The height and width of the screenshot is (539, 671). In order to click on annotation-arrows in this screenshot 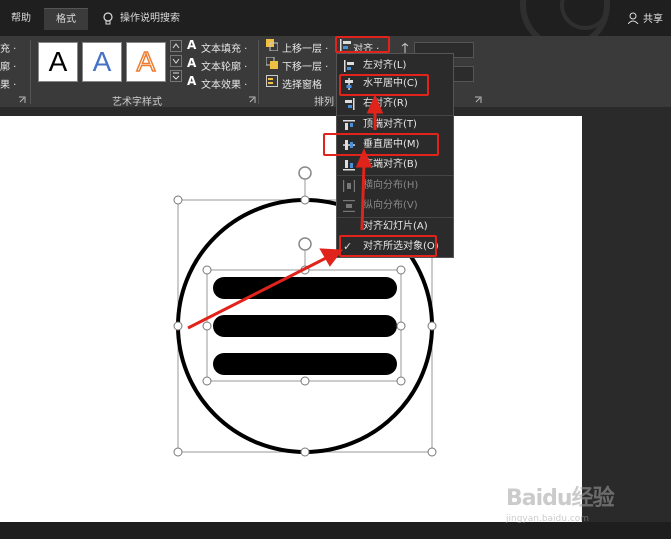, I will do `click(285, 212)`.